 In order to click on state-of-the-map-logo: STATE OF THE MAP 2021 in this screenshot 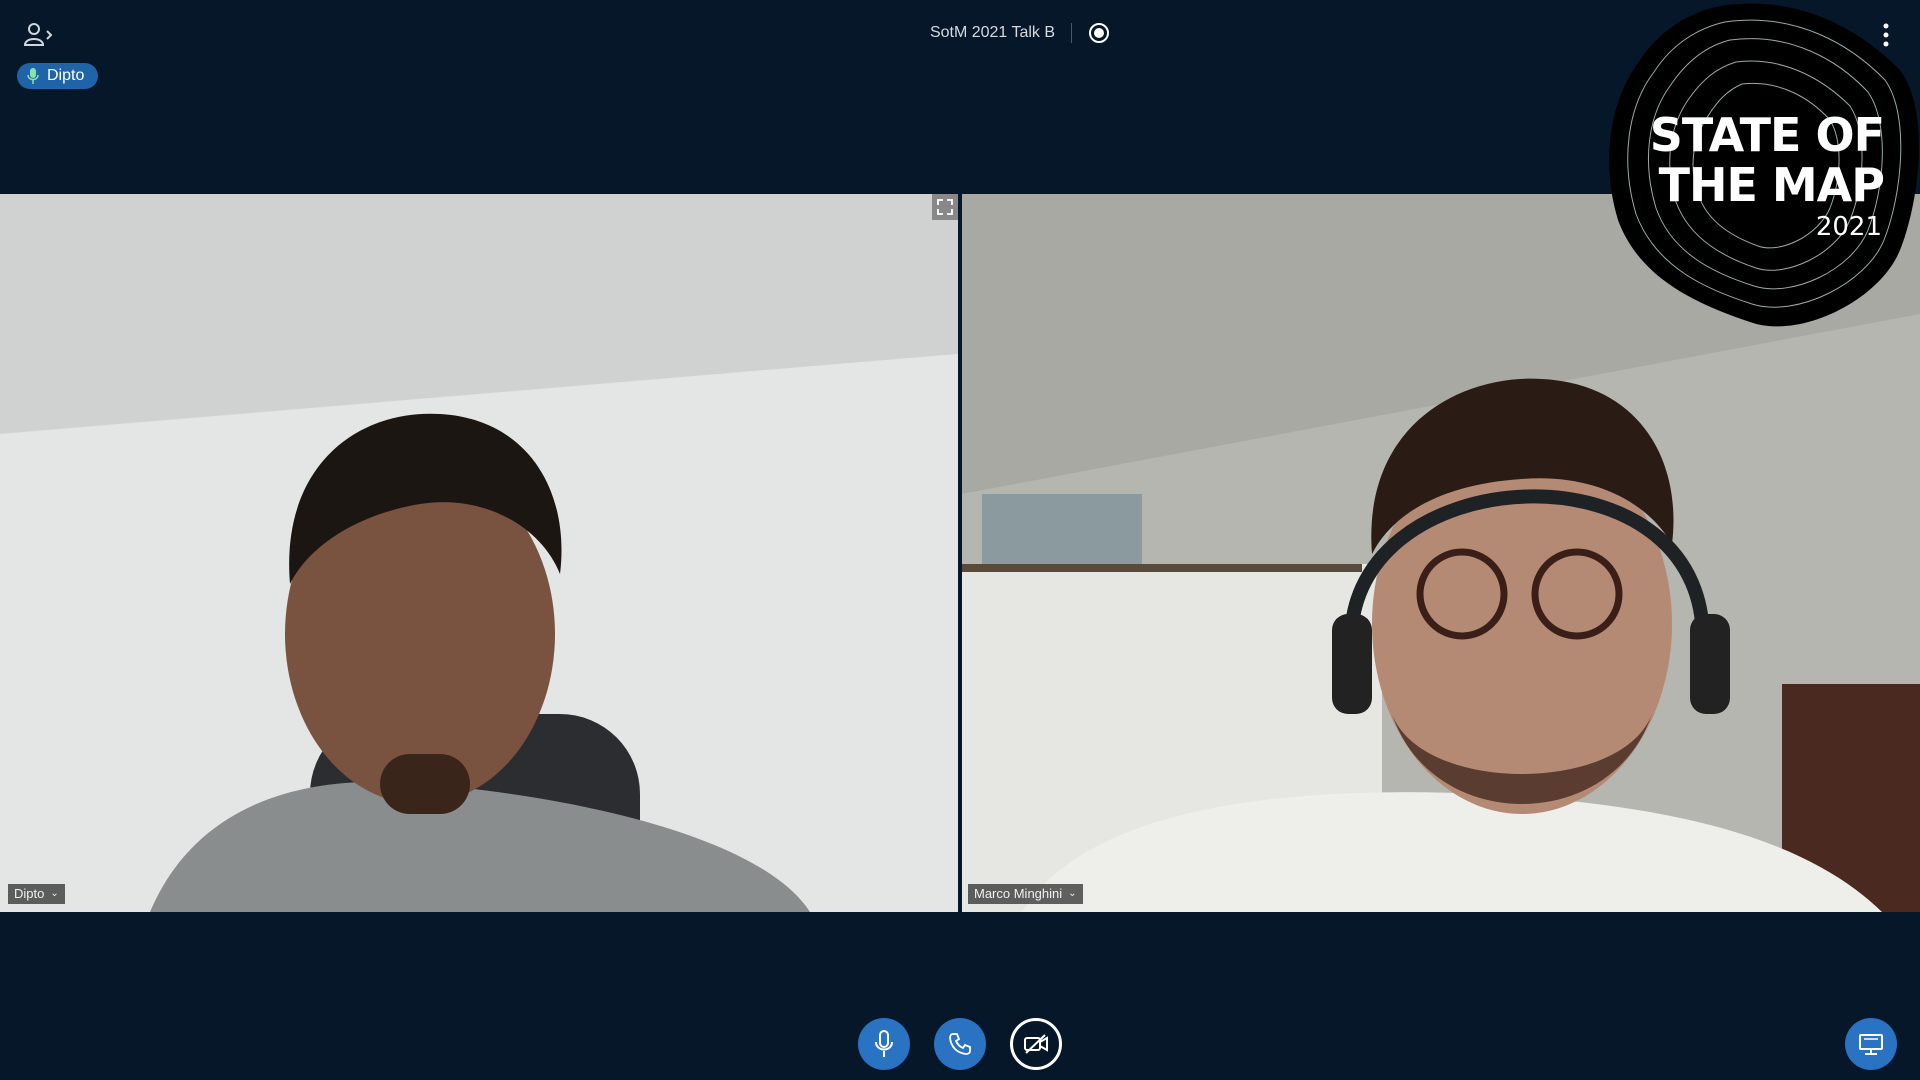, I will do `click(1760, 166)`.